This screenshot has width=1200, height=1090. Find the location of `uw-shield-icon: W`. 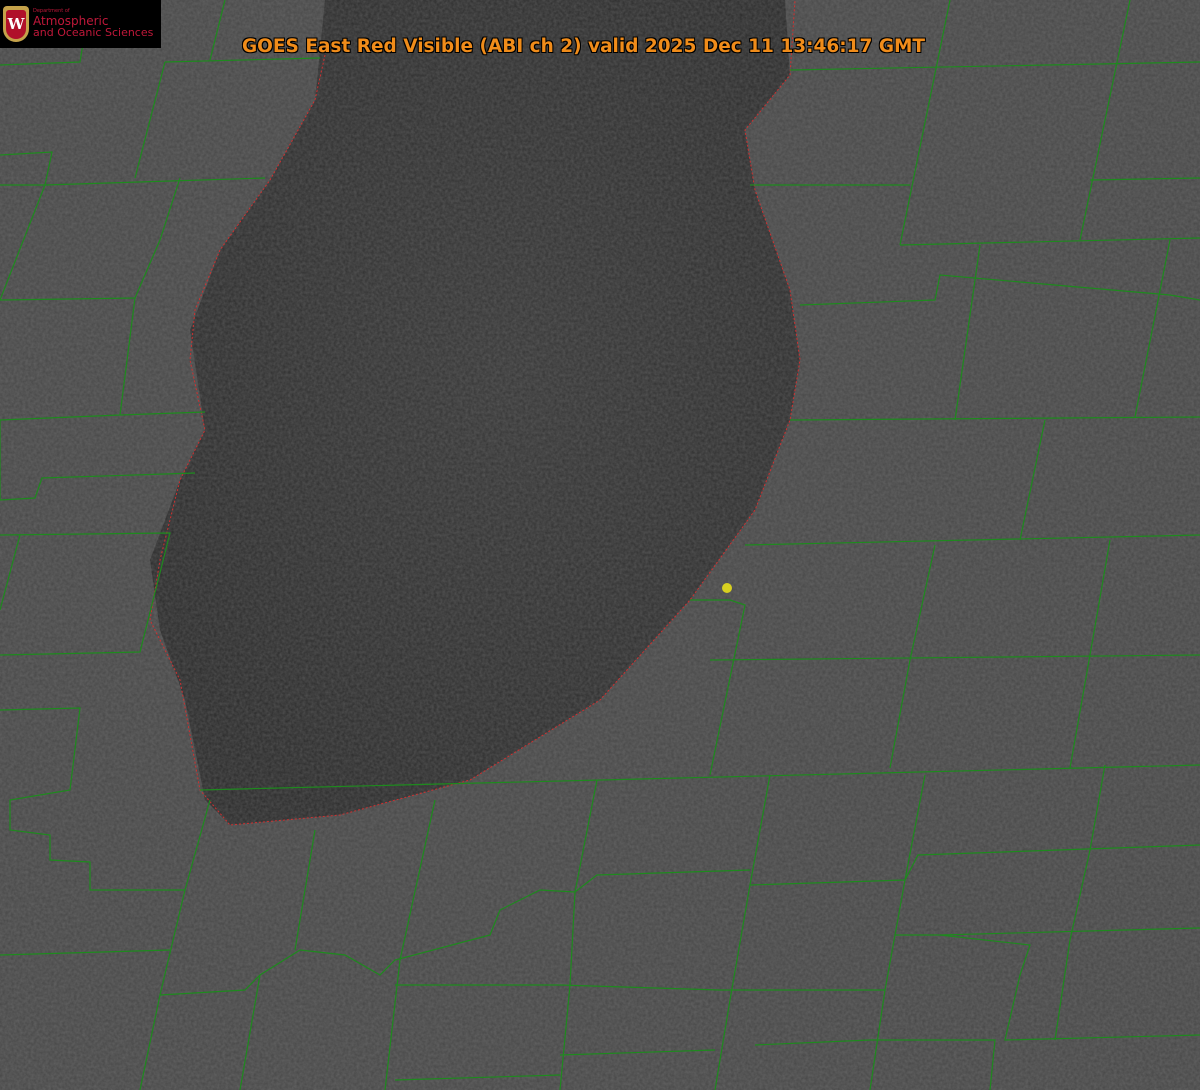

uw-shield-icon: W is located at coordinates (16, 24).